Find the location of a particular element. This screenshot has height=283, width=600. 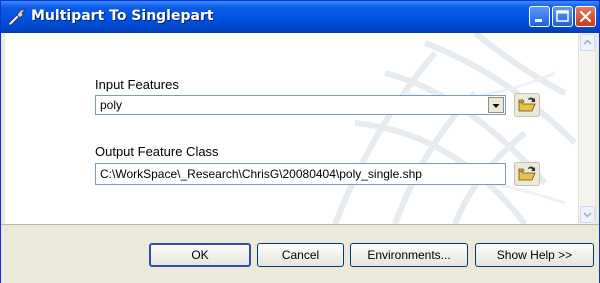

minimize-icon is located at coordinates (538, 20).